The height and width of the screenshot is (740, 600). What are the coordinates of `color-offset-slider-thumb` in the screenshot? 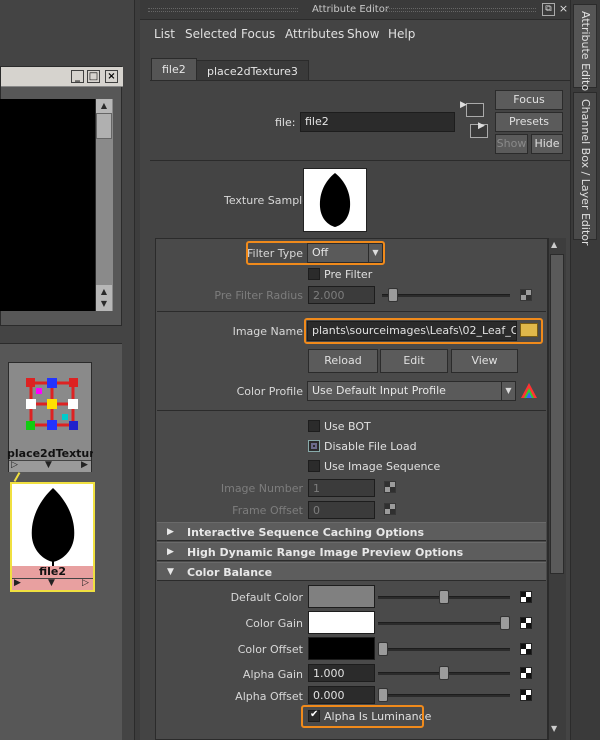 It's located at (383, 649).